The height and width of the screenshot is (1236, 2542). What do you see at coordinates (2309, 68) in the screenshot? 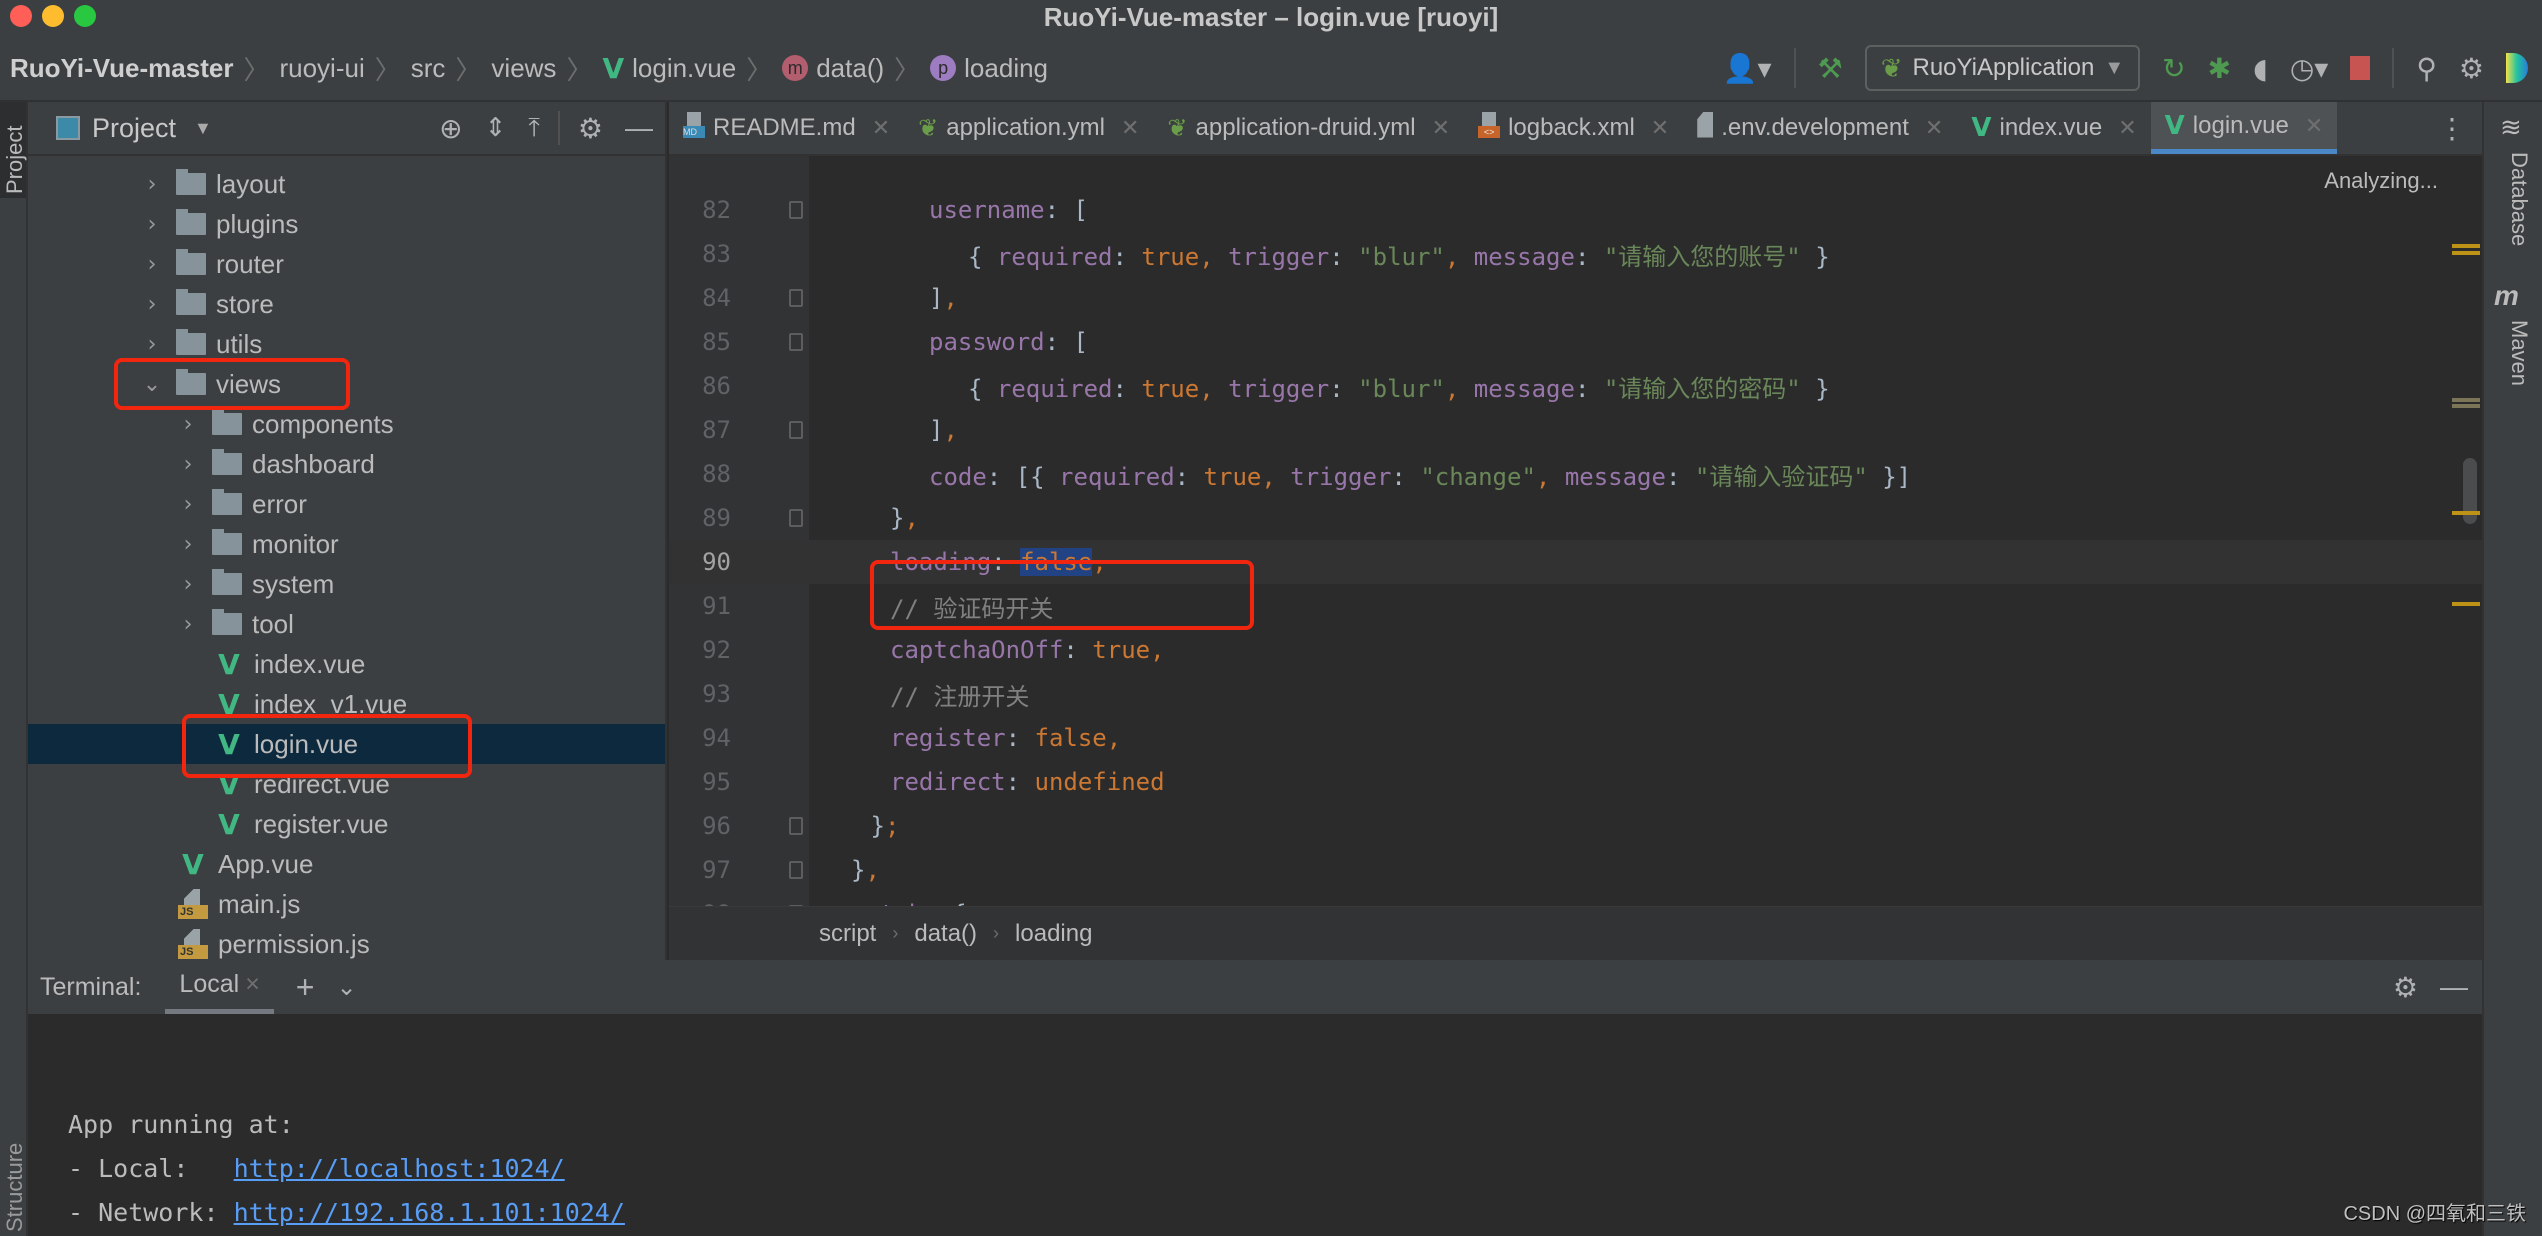
I see `profiler-icon: ◷▾` at bounding box center [2309, 68].